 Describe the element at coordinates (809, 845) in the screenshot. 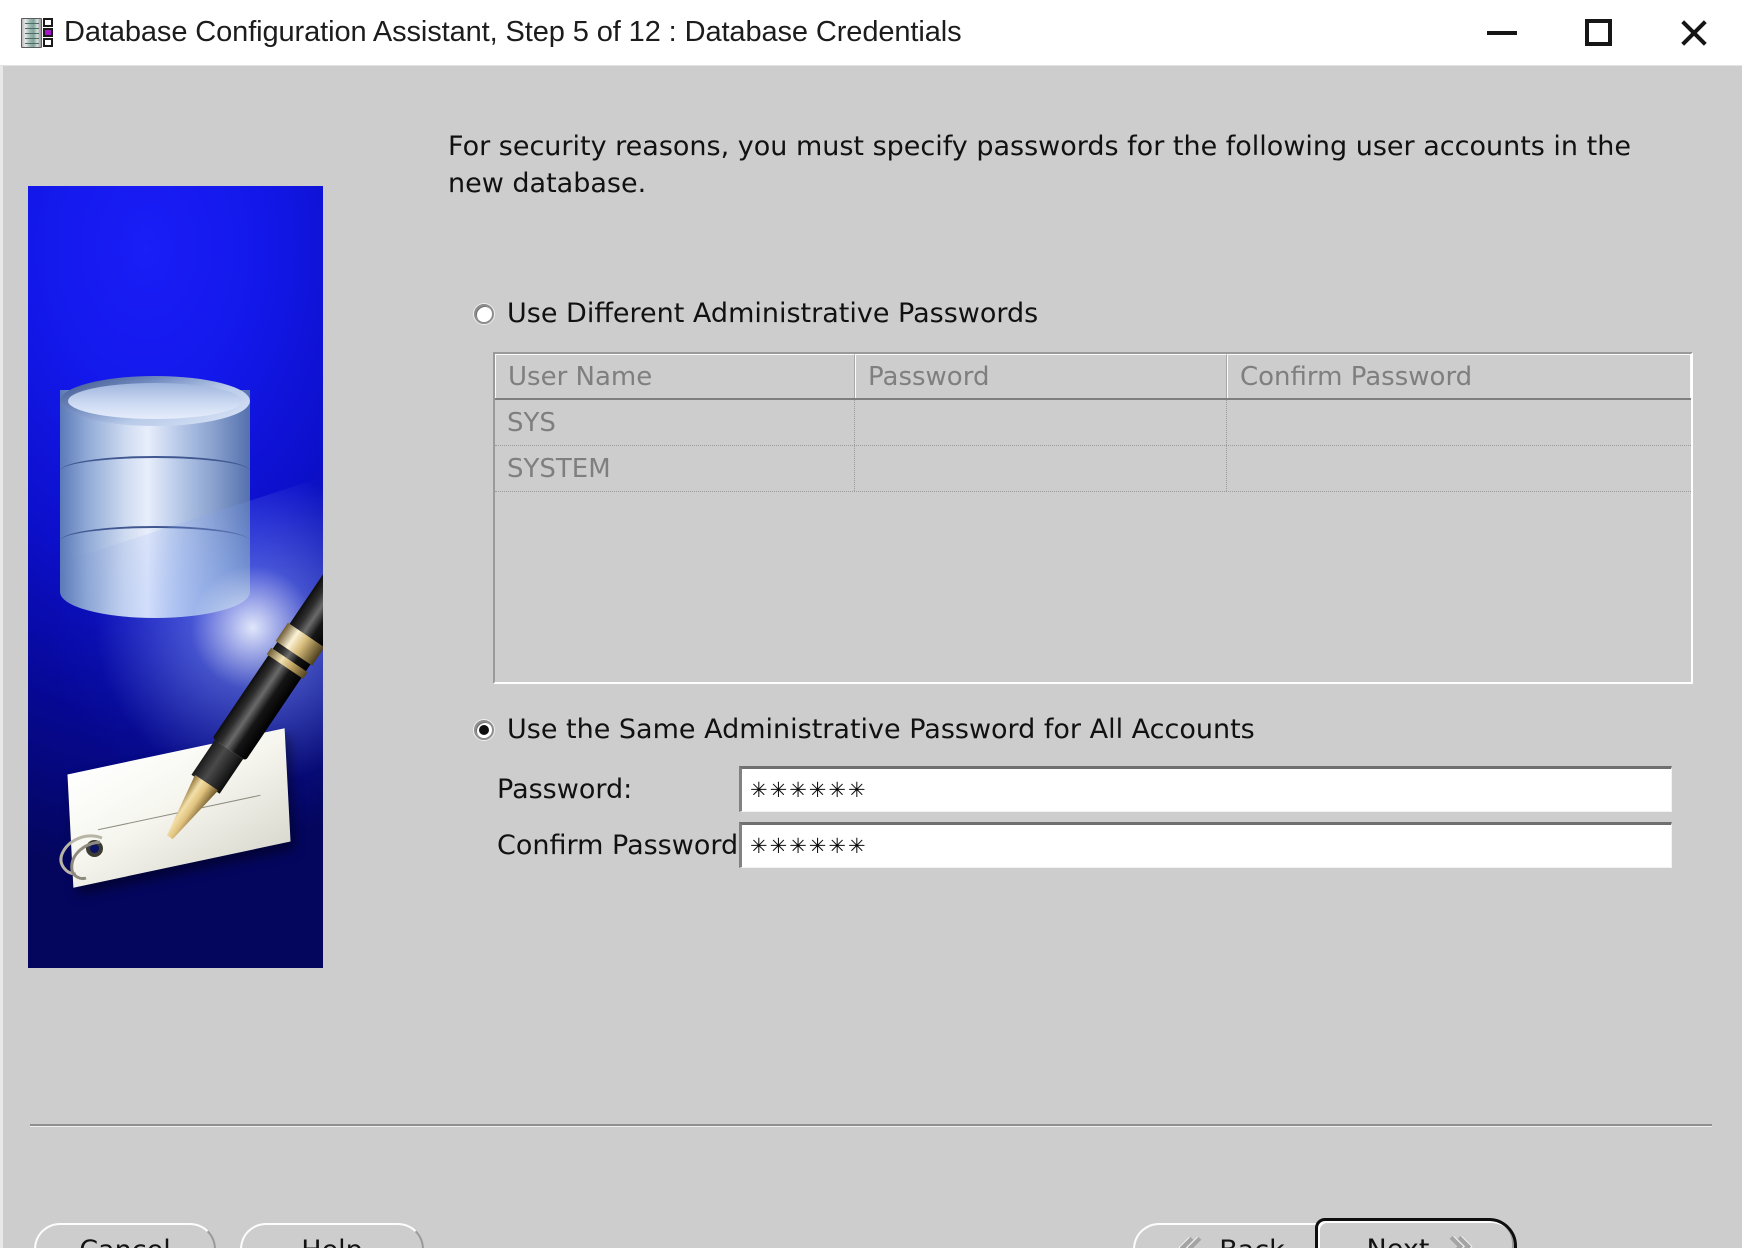

I see `confirm-password-masked-value: ✳✳✳✳✳✳` at that location.